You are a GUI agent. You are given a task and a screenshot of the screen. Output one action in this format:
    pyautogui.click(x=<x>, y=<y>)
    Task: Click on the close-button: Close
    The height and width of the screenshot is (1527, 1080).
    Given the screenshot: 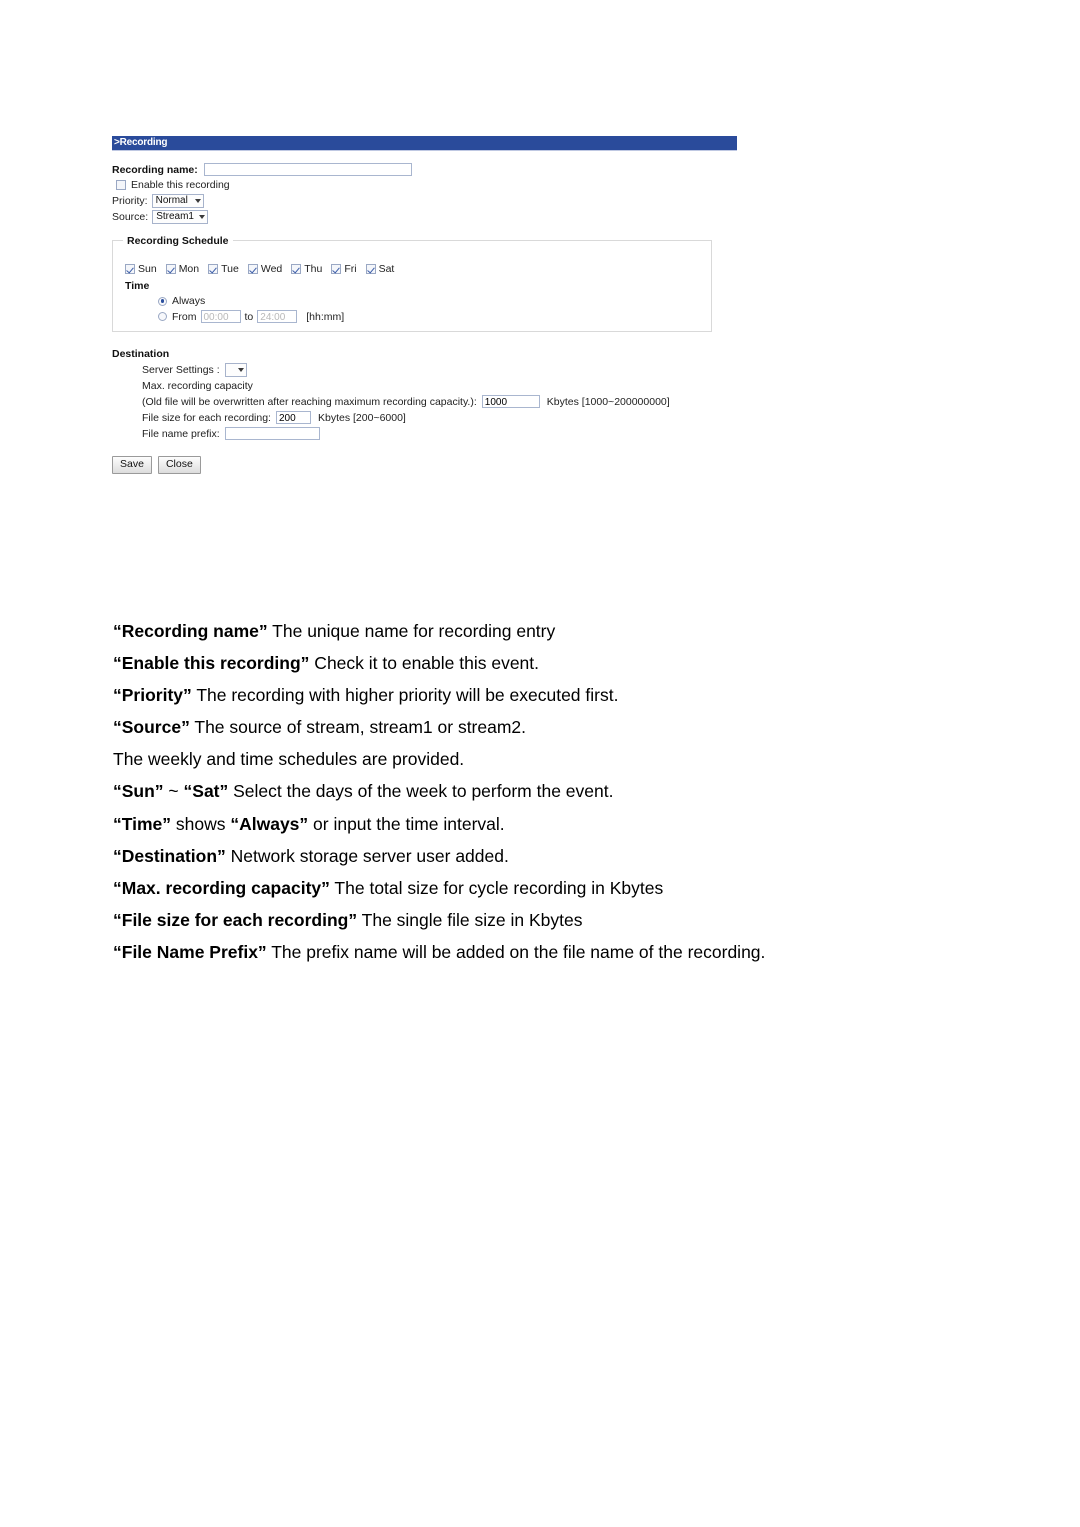 What is the action you would take?
    pyautogui.click(x=179, y=465)
    